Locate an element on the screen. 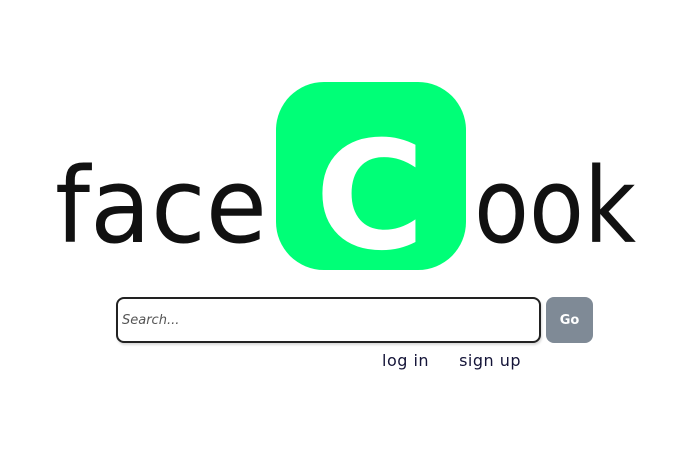 The width and height of the screenshot is (695, 470). logo-badge-letter: C is located at coordinates (370, 197).